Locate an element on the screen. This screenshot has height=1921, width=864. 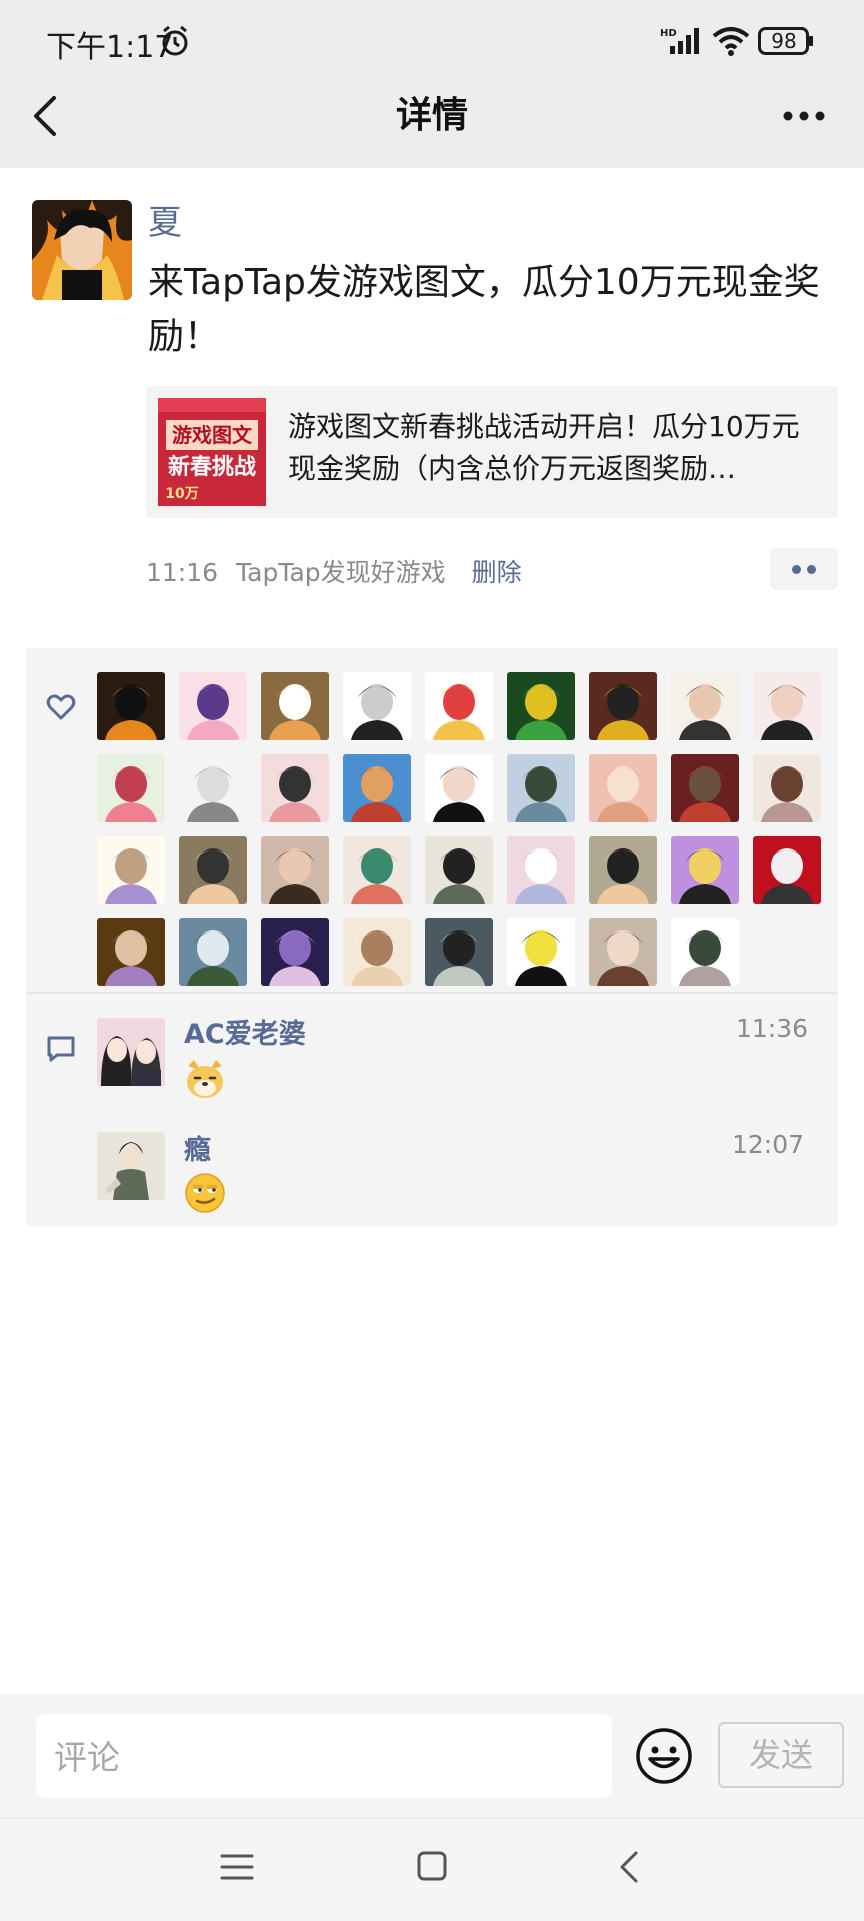
thumb-text-tag: 10万 is located at coordinates (181, 494).